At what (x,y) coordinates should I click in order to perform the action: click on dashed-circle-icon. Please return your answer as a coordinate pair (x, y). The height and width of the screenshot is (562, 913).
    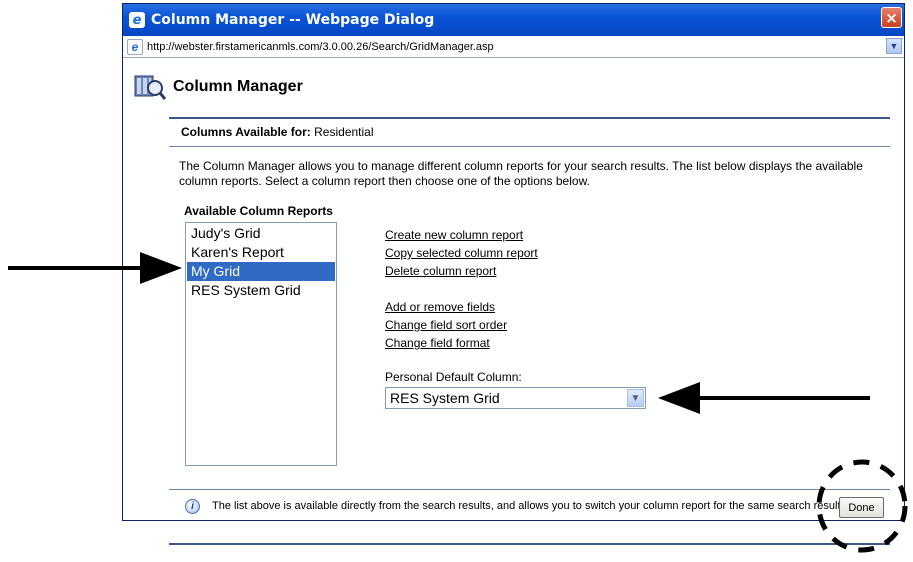
    Looking at the image, I should click on (862, 506).